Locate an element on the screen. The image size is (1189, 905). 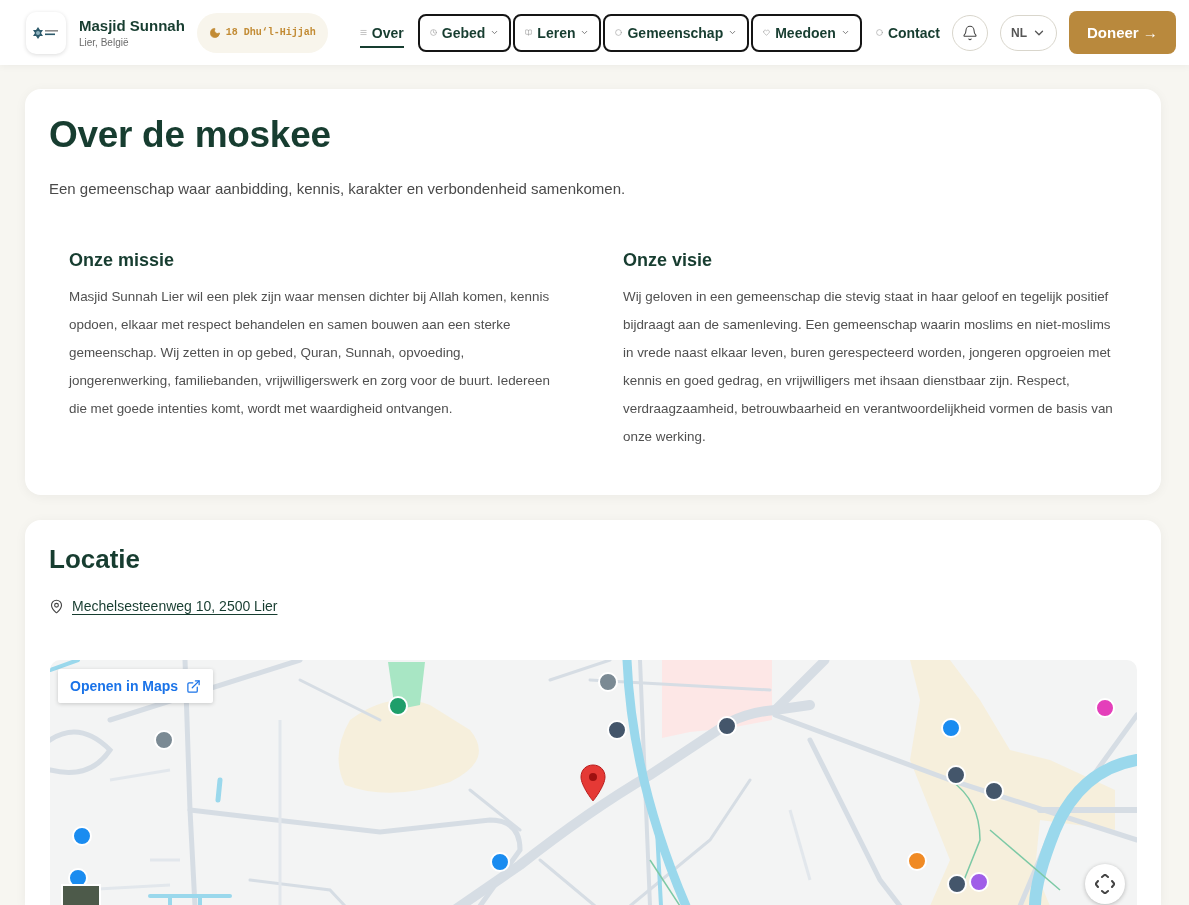
moon-icon is located at coordinates (214, 32).